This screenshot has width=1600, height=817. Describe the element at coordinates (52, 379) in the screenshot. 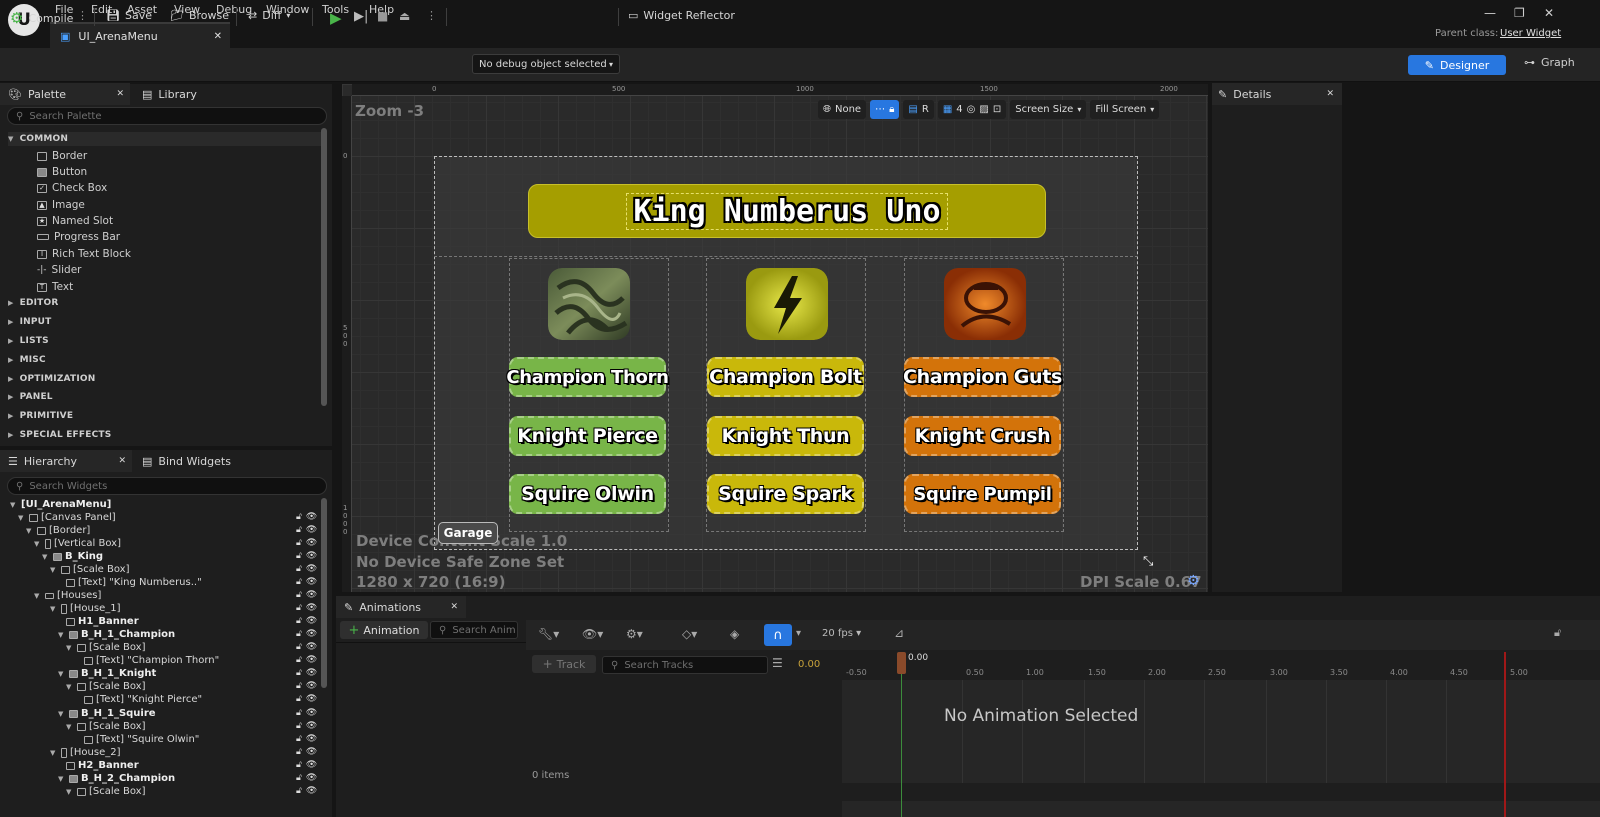

I see `category-optimization: ▶ OPTIMIZATION` at that location.